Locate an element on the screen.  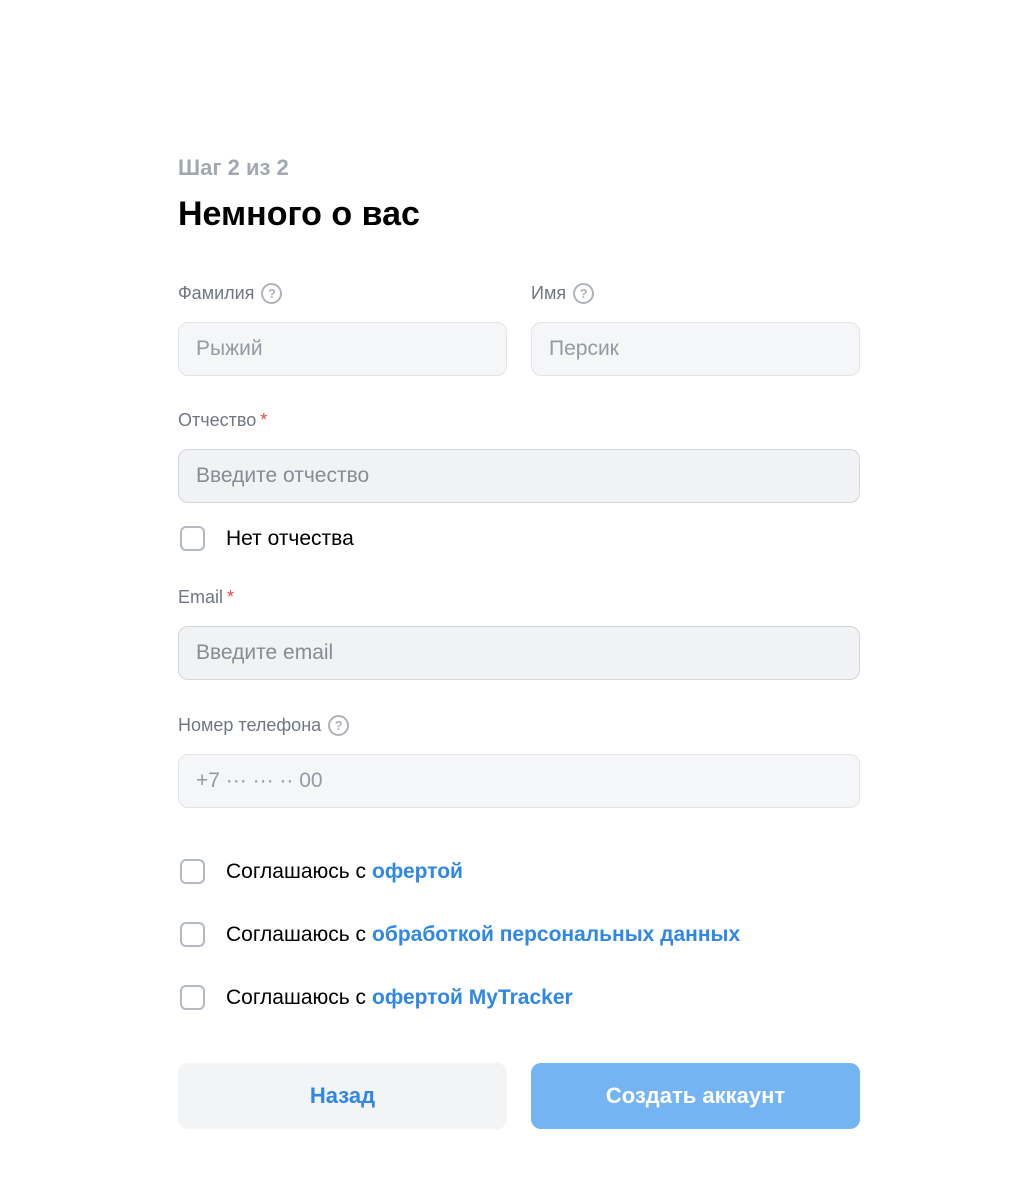
page-title: Немного о вас is located at coordinates (299, 214).